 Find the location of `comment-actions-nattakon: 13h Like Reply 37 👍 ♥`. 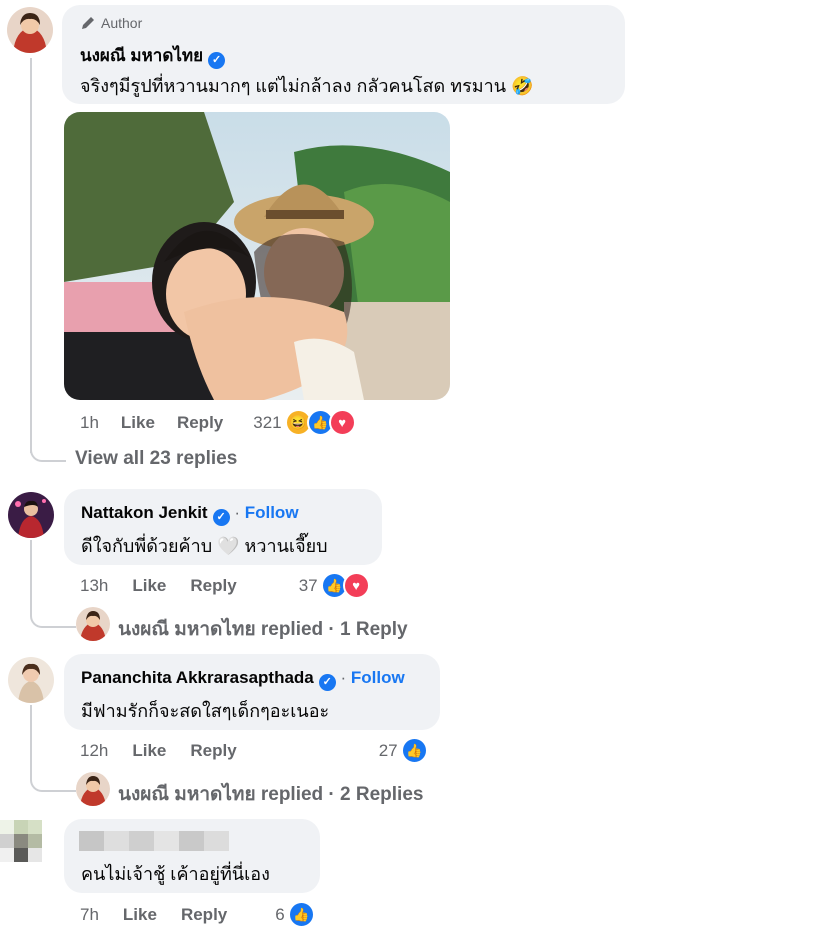

comment-actions-nattakon: 13h Like Reply 37 👍 ♥ is located at coordinates (225, 585).